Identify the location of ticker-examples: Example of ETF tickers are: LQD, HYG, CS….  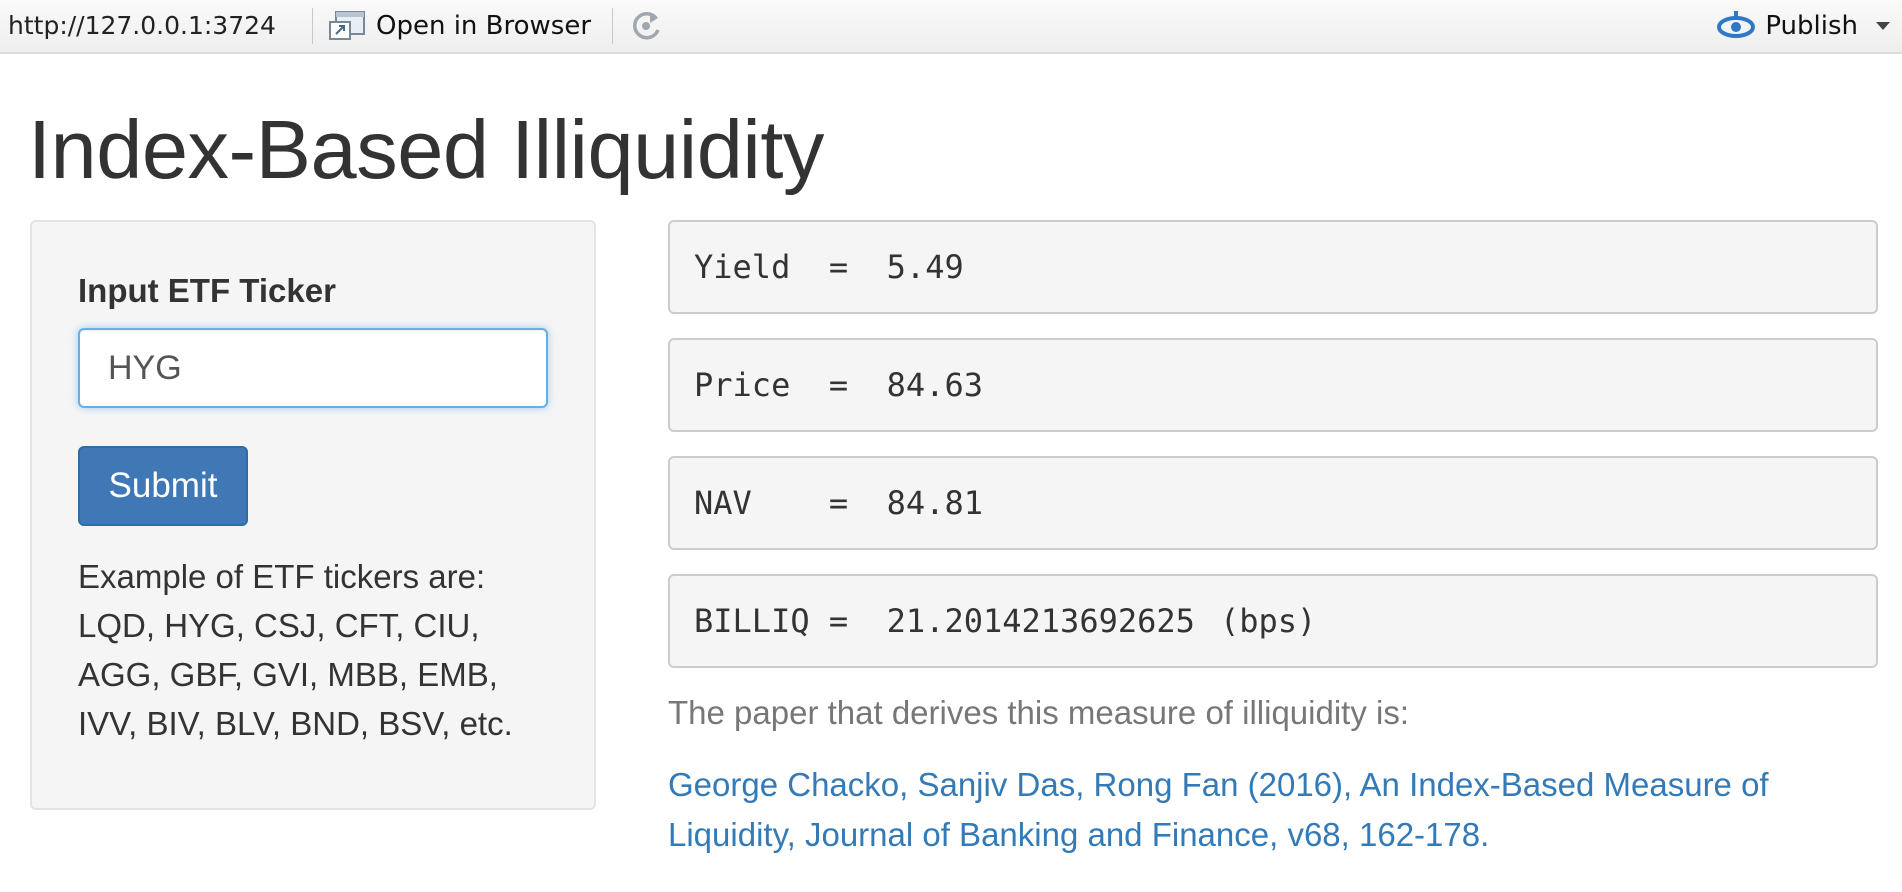
(318, 650).